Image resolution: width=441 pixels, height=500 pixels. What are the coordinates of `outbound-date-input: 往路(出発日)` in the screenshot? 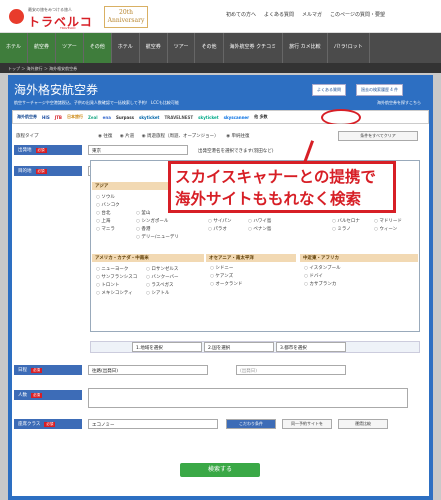 It's located at (148, 370).